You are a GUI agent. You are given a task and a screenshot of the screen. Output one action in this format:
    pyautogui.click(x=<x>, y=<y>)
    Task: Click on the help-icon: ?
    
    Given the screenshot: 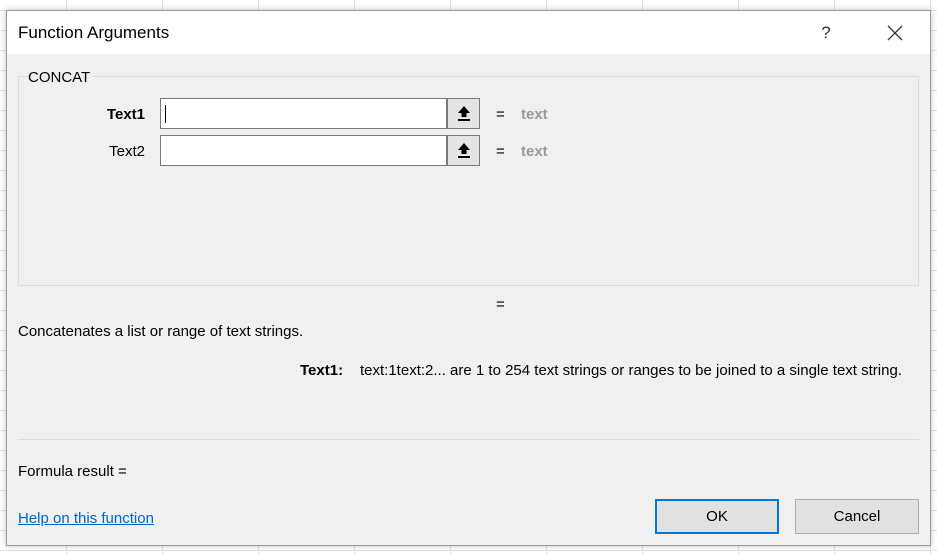 What is the action you would take?
    pyautogui.click(x=826, y=33)
    